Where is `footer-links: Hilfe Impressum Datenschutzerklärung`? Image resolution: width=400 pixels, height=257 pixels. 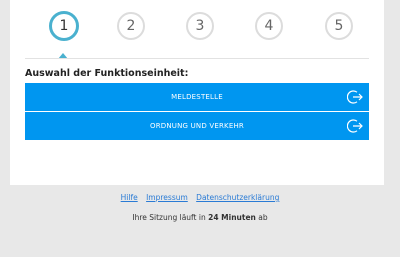 footer-links: Hilfe Impressum Datenschutzerklärung is located at coordinates (200, 197).